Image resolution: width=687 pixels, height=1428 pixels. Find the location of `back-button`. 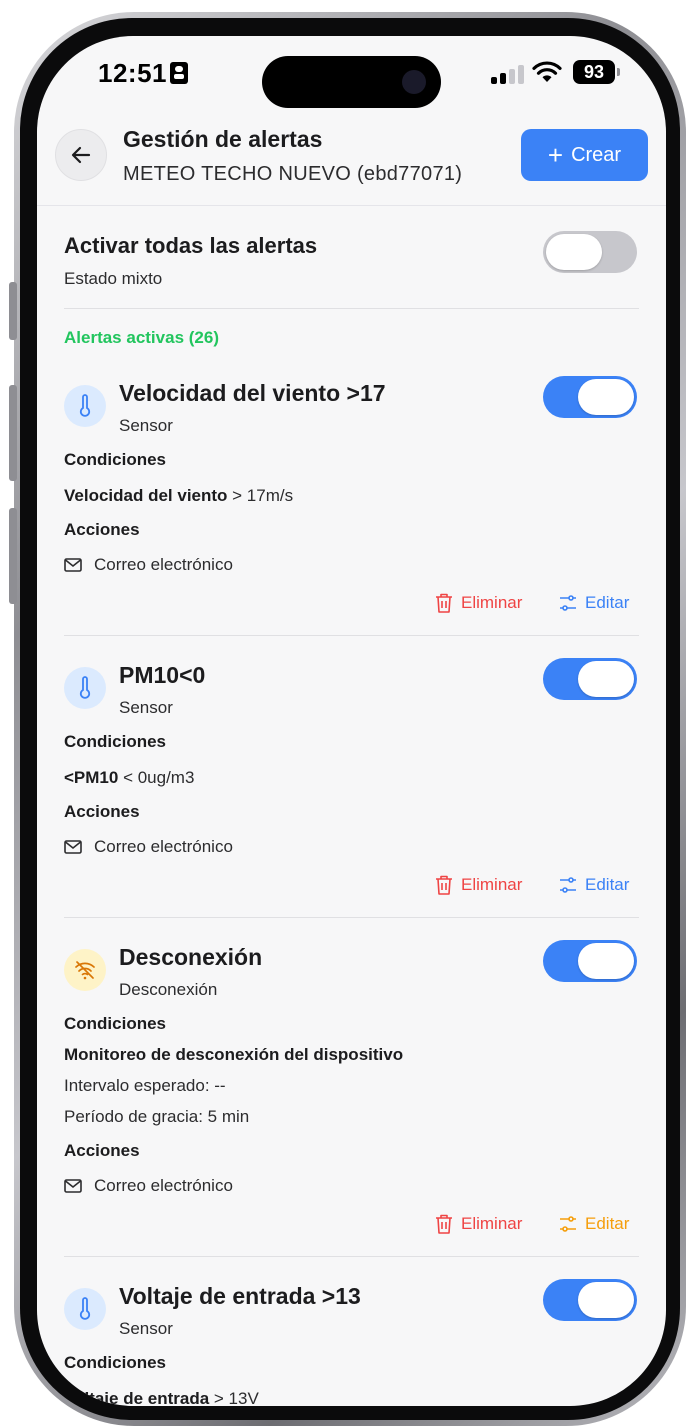

back-button is located at coordinates (81, 155).